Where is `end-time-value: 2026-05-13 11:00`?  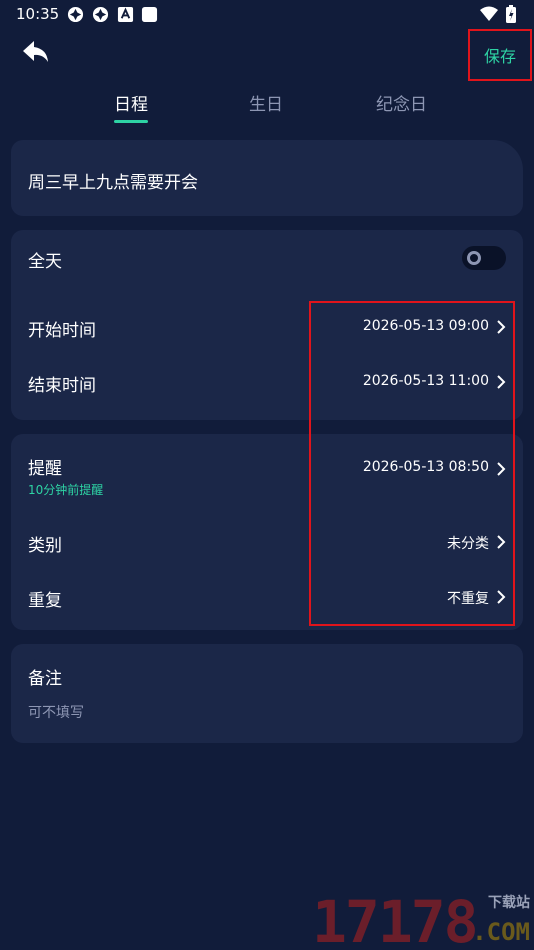 end-time-value: 2026-05-13 11:00 is located at coordinates (425, 381).